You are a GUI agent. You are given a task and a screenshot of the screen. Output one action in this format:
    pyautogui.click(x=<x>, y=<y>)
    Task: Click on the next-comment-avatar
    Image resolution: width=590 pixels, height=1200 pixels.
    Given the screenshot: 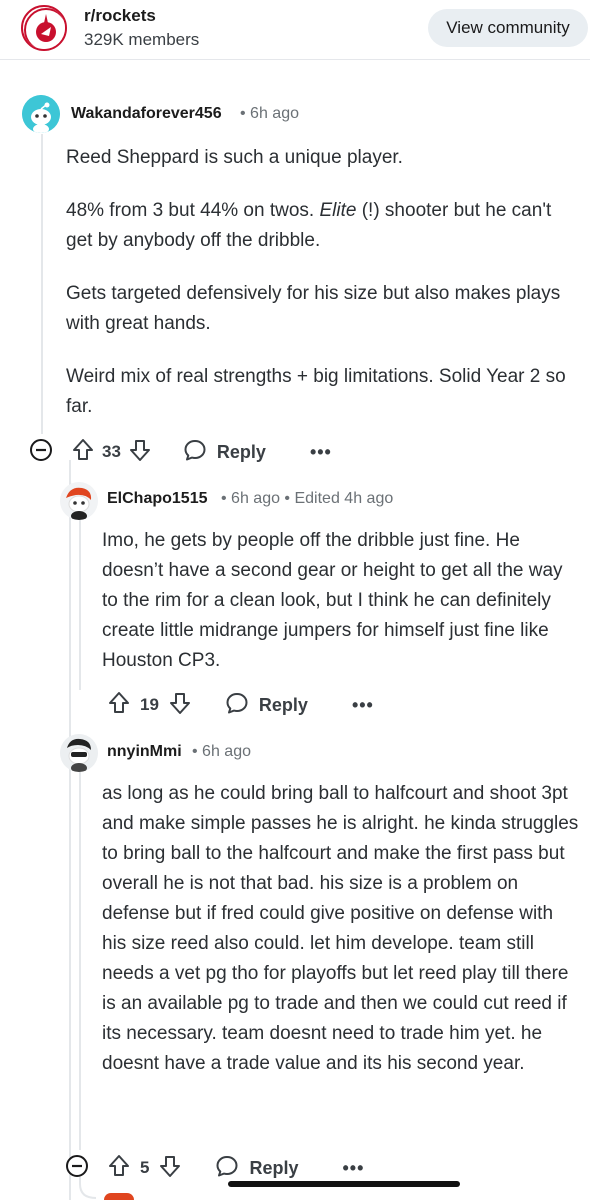 What is the action you would take?
    pyautogui.click(x=119, y=1196)
    